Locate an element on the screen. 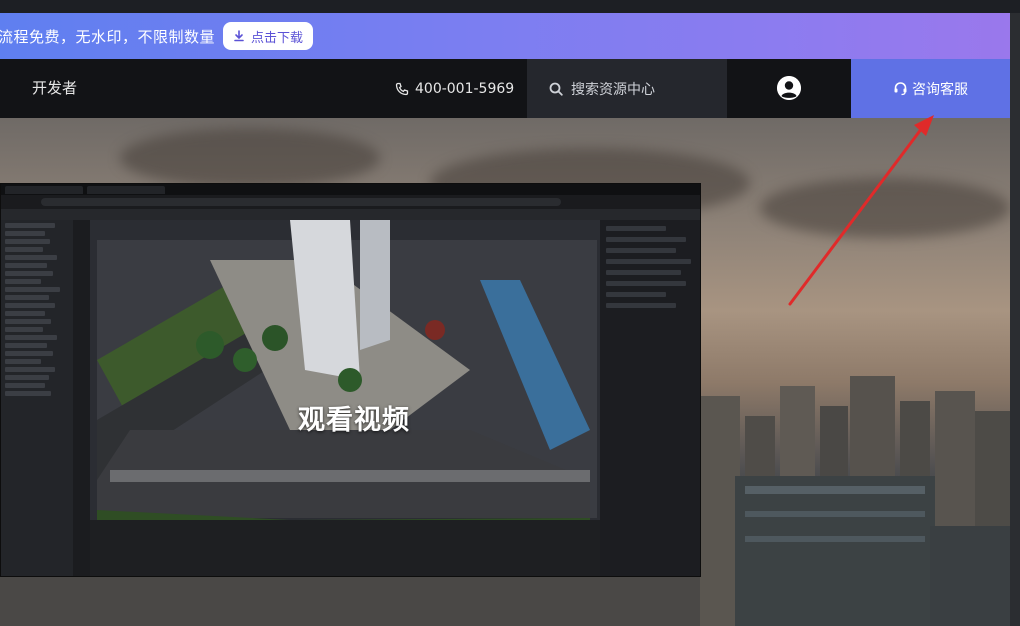  properties-panel is located at coordinates (650, 398).